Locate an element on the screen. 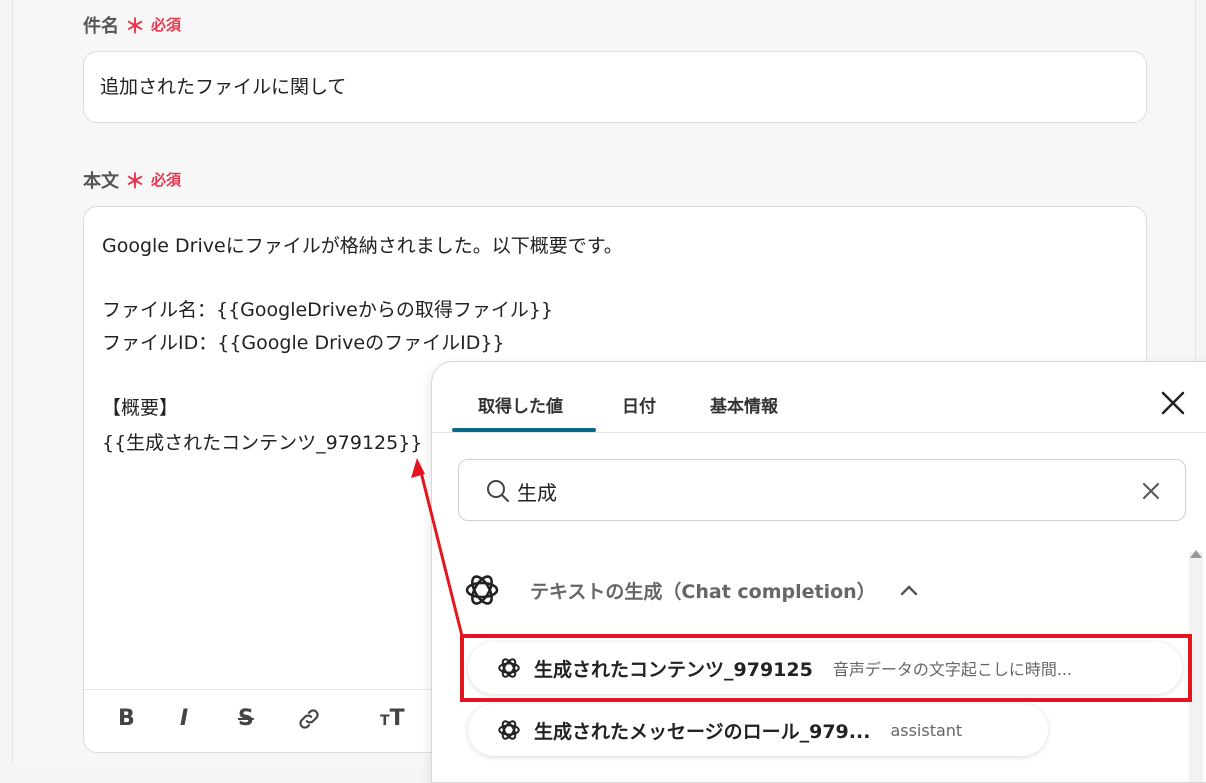 This screenshot has width=1206, height=783. group-title: テキストの生成（Chat completion） is located at coordinates (703, 591).